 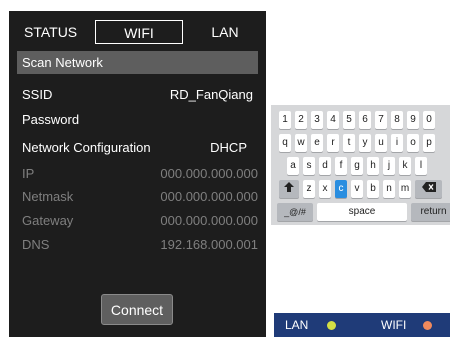 I want to click on key: 7, so click(x=381, y=120).